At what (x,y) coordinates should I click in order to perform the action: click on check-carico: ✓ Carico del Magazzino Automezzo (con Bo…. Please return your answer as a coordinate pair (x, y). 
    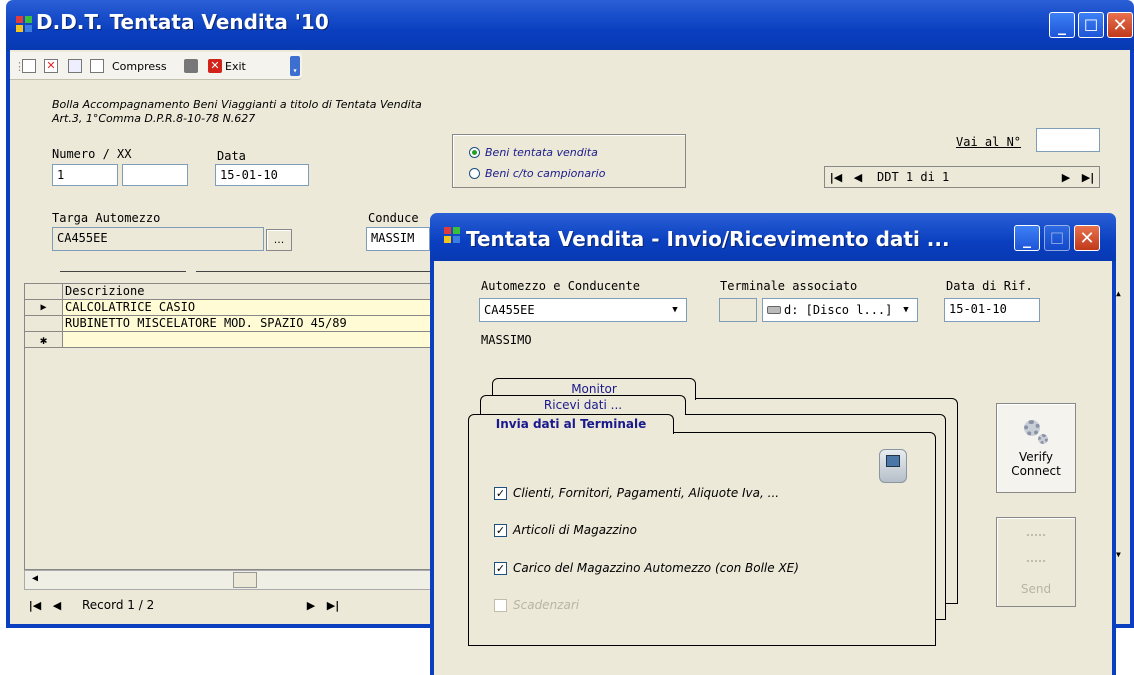
    Looking at the image, I should click on (646, 568).